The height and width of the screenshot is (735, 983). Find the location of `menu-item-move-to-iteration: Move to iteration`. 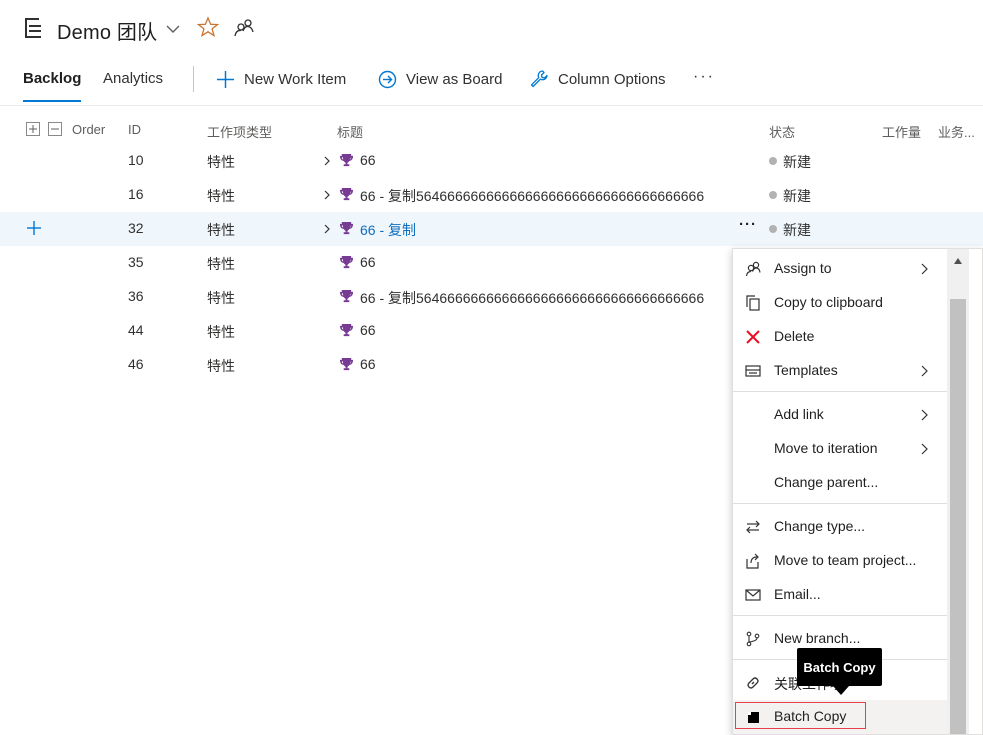

menu-item-move-to-iteration: Move to iteration is located at coordinates (840, 449).